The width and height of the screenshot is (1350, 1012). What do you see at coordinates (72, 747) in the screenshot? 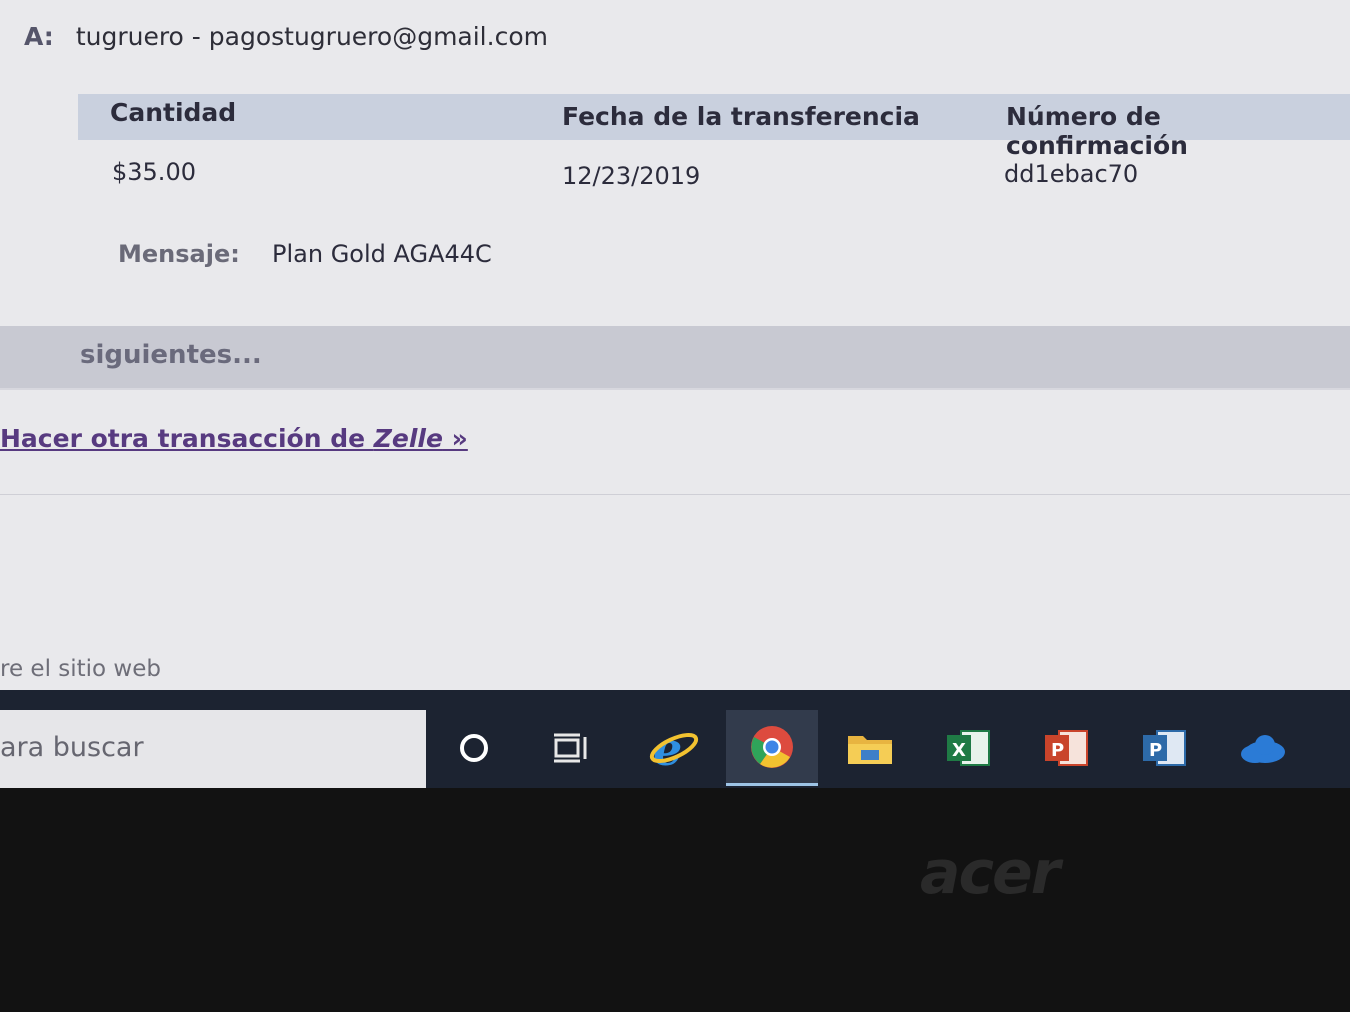
I see `search-placeholder: ara buscar` at bounding box center [72, 747].